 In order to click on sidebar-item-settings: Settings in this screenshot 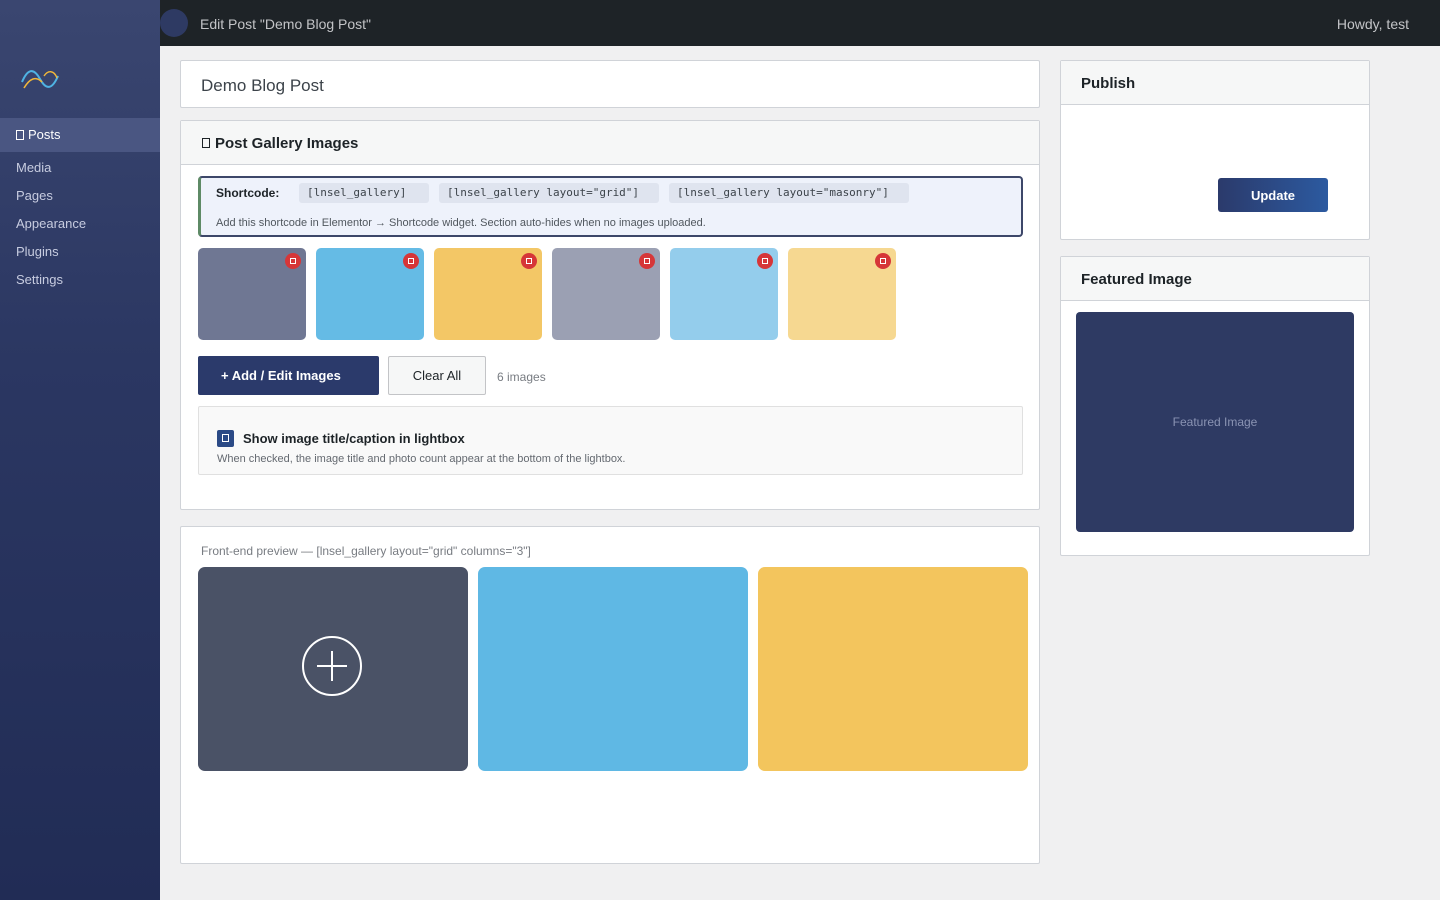, I will do `click(80, 280)`.